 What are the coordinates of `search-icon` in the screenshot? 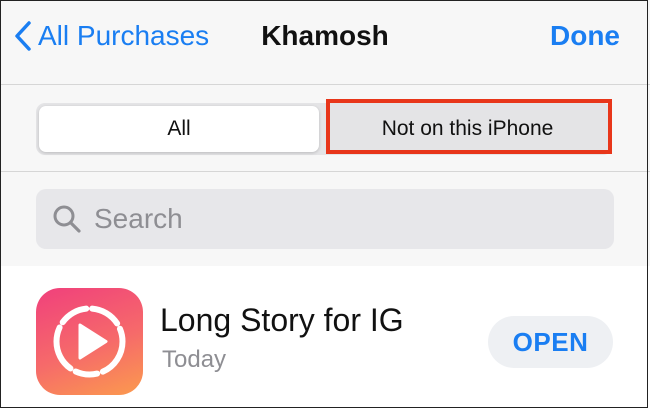 It's located at (67, 219).